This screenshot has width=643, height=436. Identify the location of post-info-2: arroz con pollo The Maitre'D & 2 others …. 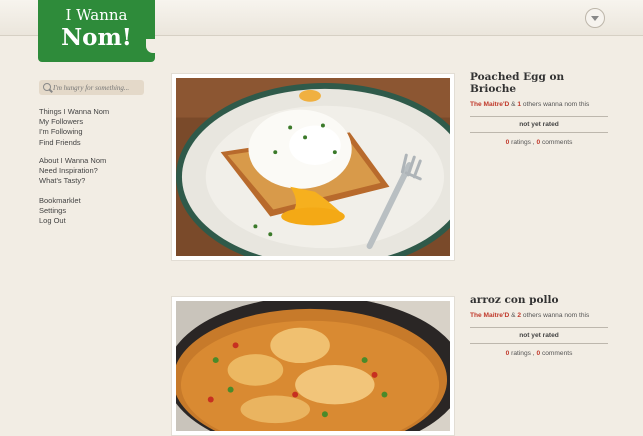
(539, 325).